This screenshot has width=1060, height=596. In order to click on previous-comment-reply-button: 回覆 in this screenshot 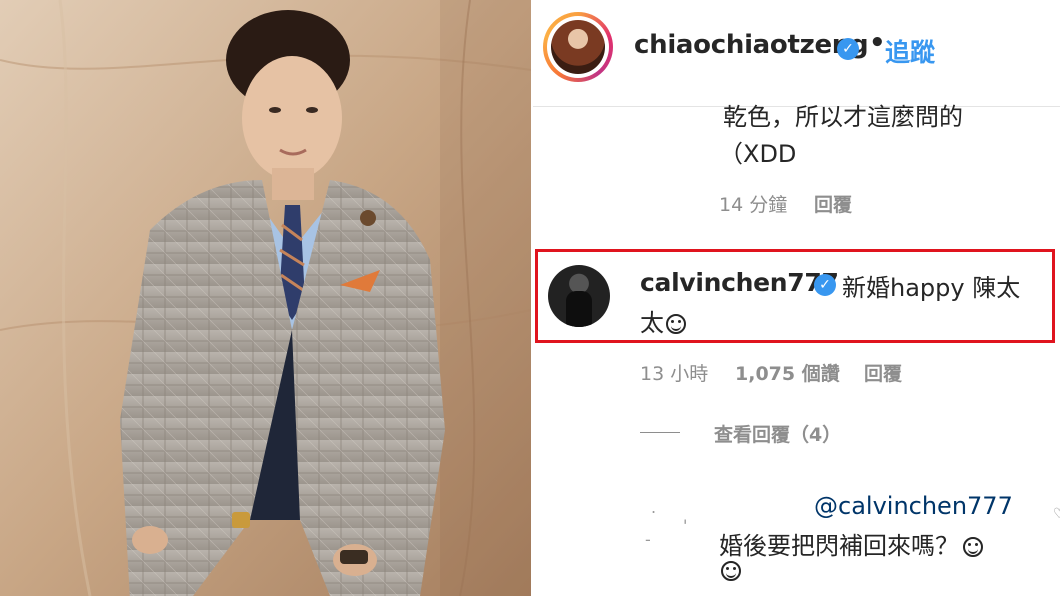, I will do `click(833, 203)`.